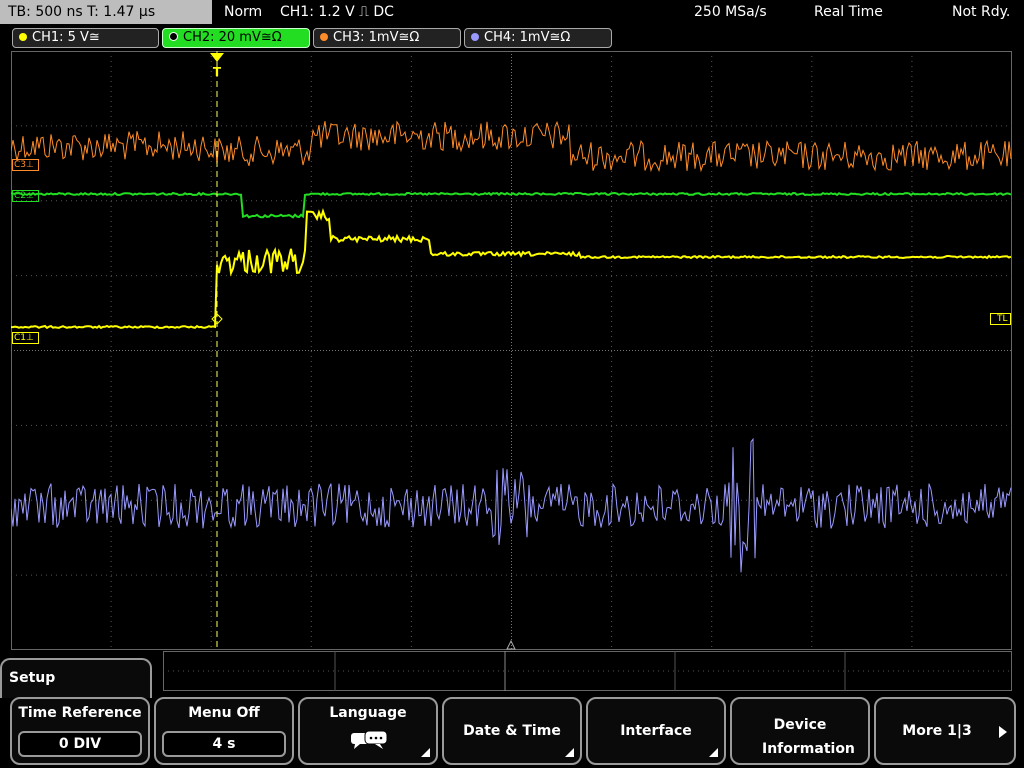 The image size is (1024, 768). I want to click on acquisition-mode: Real Time, so click(848, 12).